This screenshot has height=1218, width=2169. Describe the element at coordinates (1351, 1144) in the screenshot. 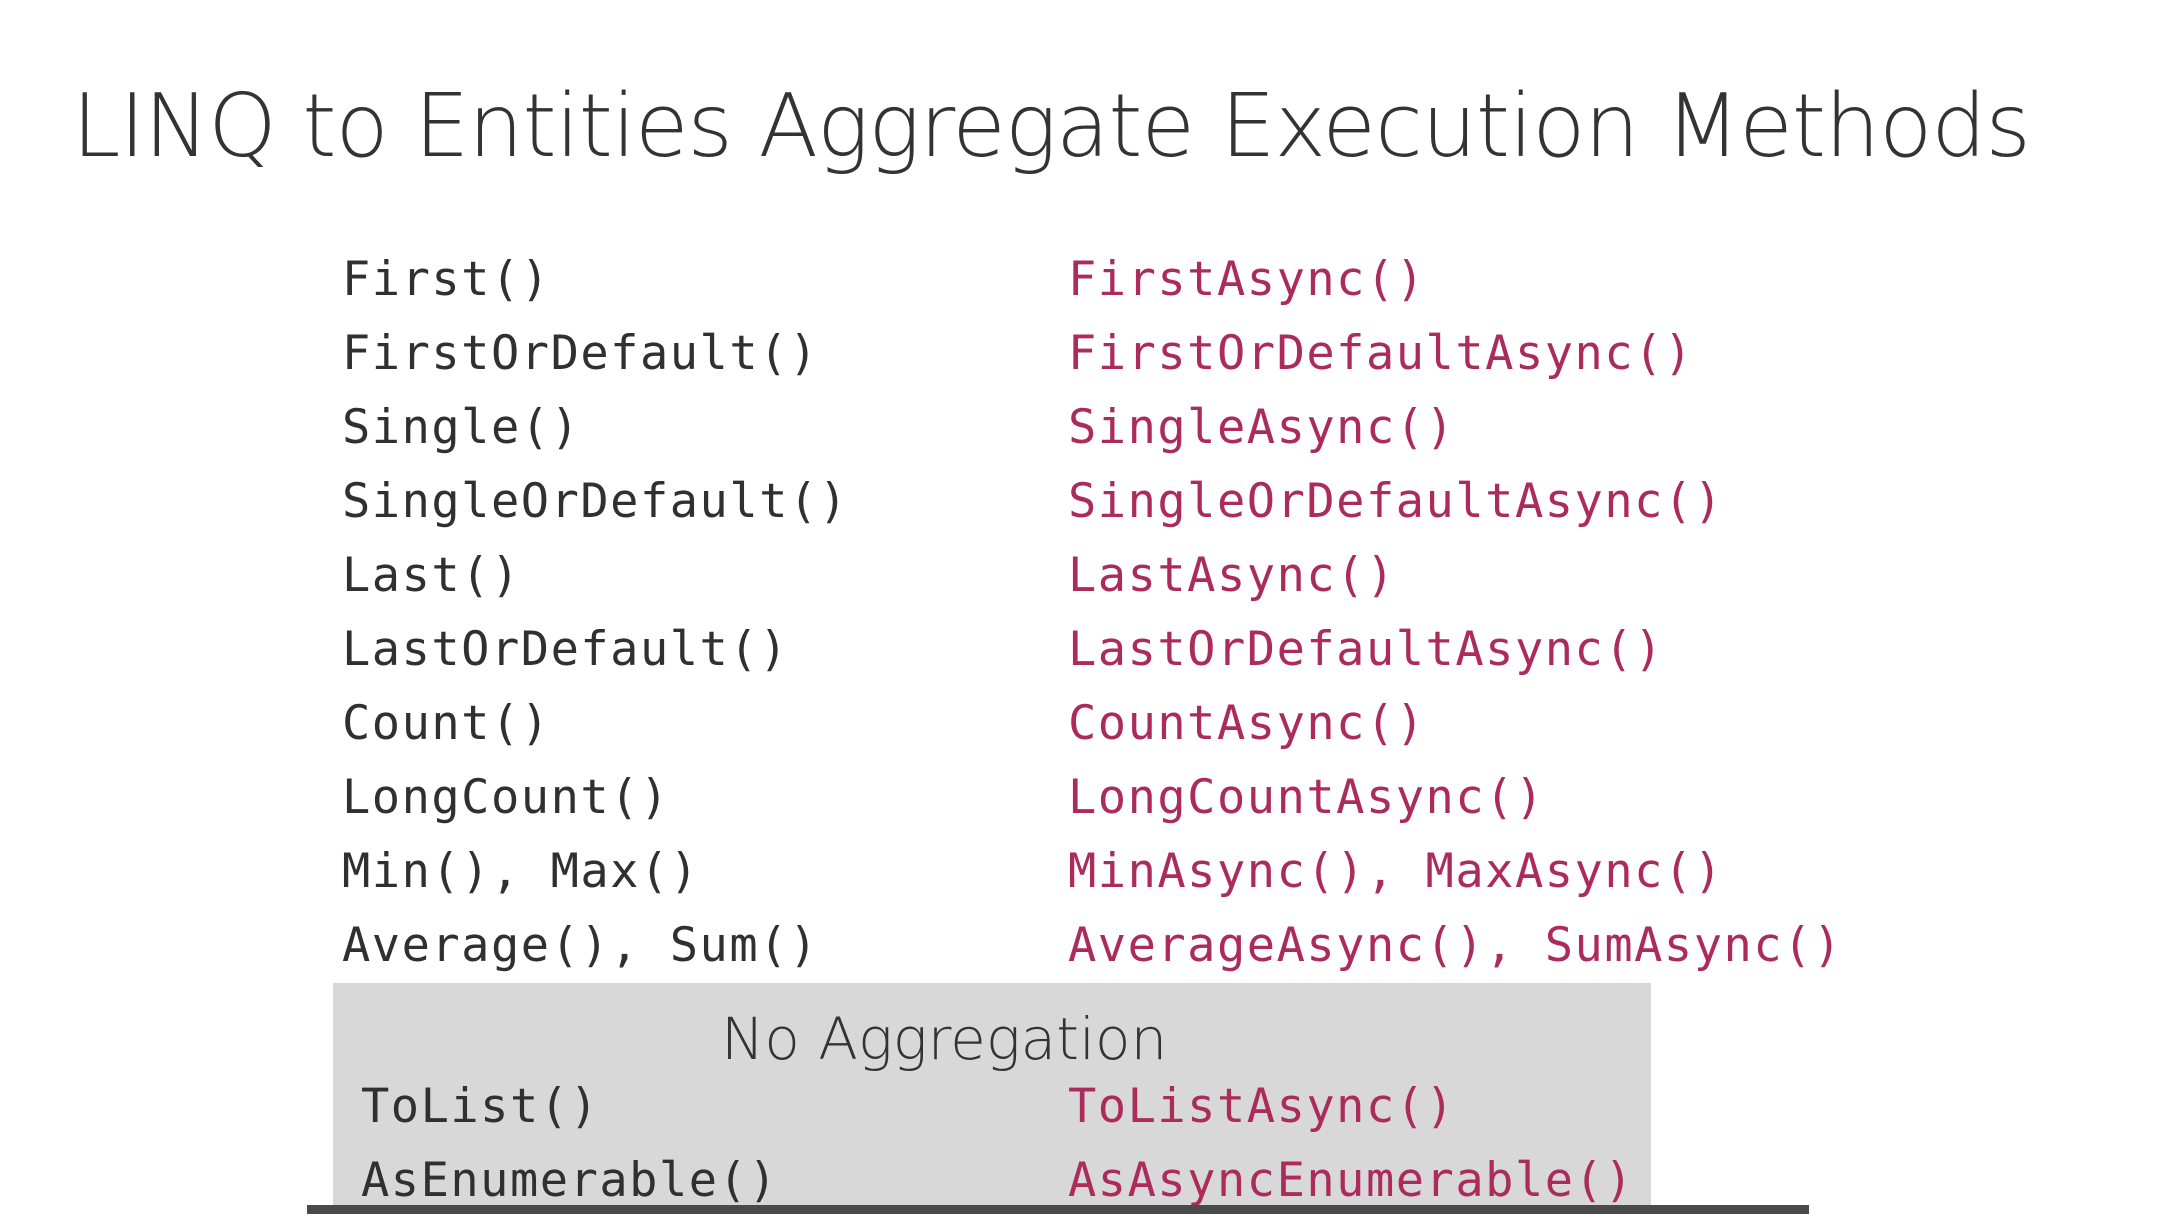

I see `no-aggregation-async-list: ToListAsync() AsAsyncEnumerable()` at that location.